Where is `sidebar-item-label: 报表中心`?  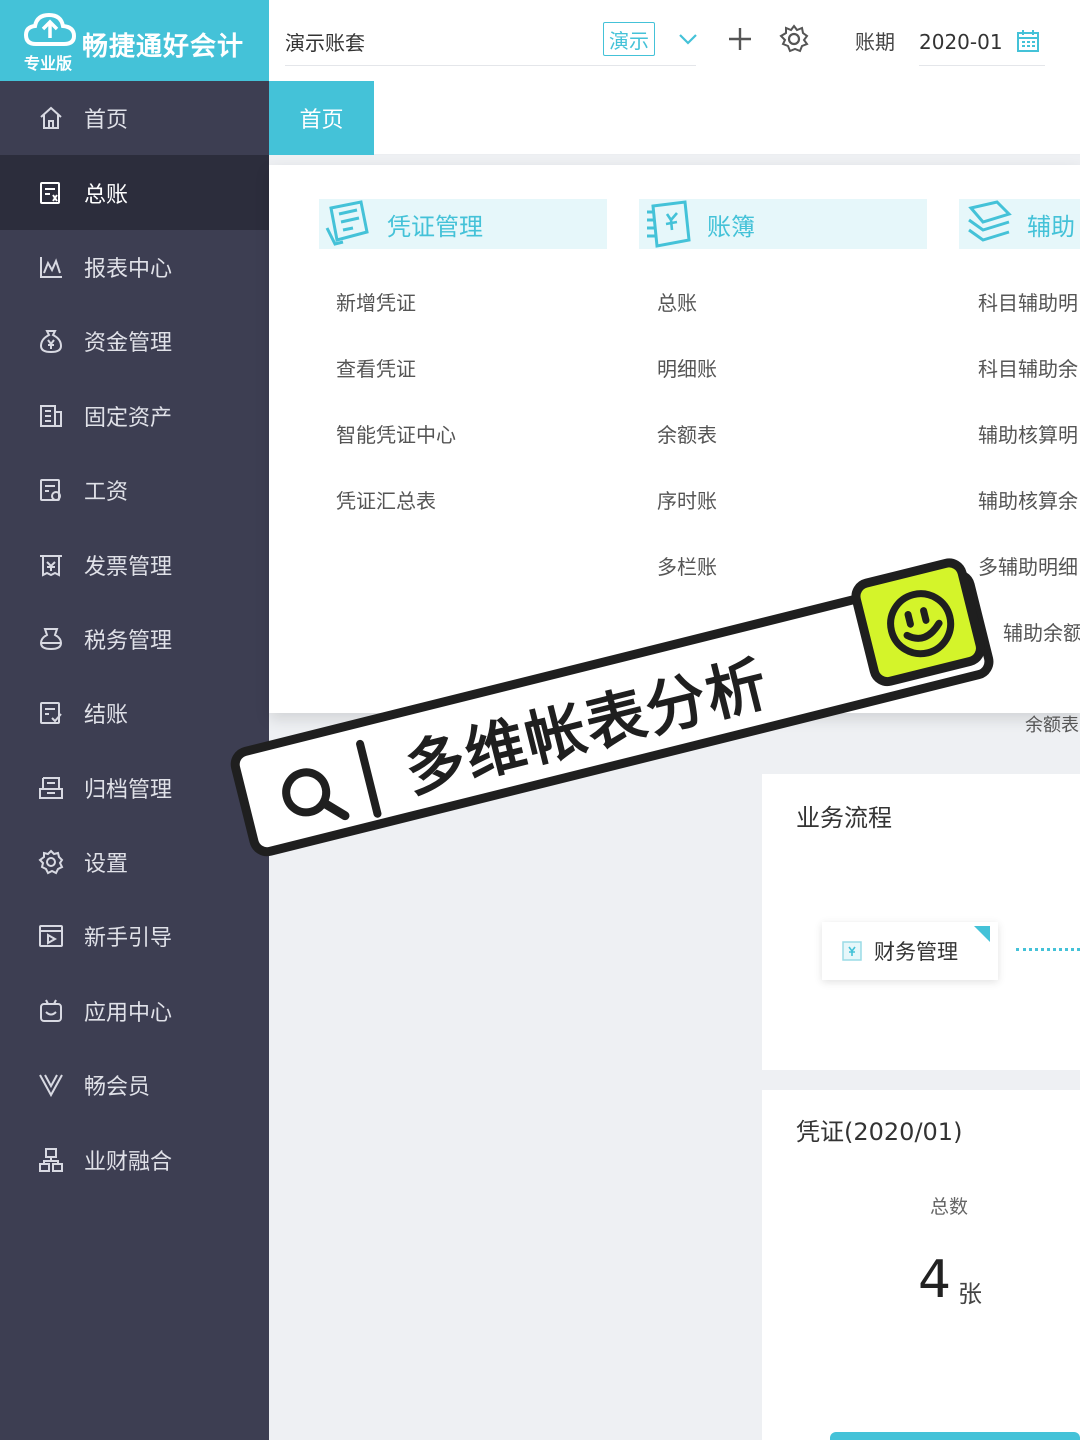 sidebar-item-label: 报表中心 is located at coordinates (128, 269).